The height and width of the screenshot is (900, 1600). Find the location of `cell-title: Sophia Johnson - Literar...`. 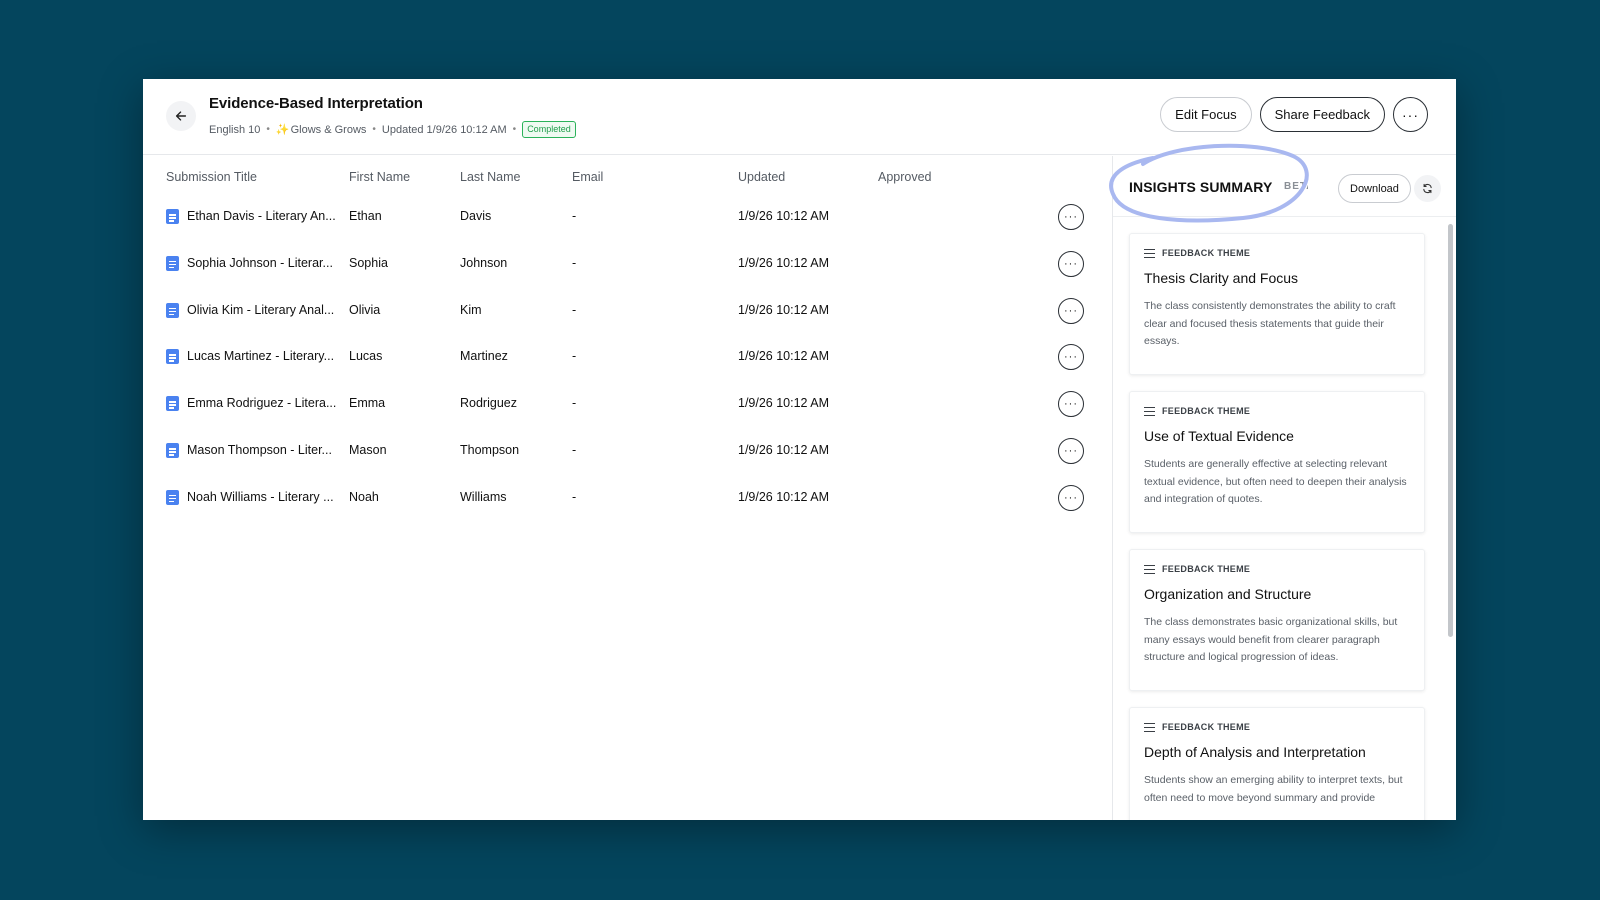

cell-title: Sophia Johnson - Literar... is located at coordinates (260, 263).